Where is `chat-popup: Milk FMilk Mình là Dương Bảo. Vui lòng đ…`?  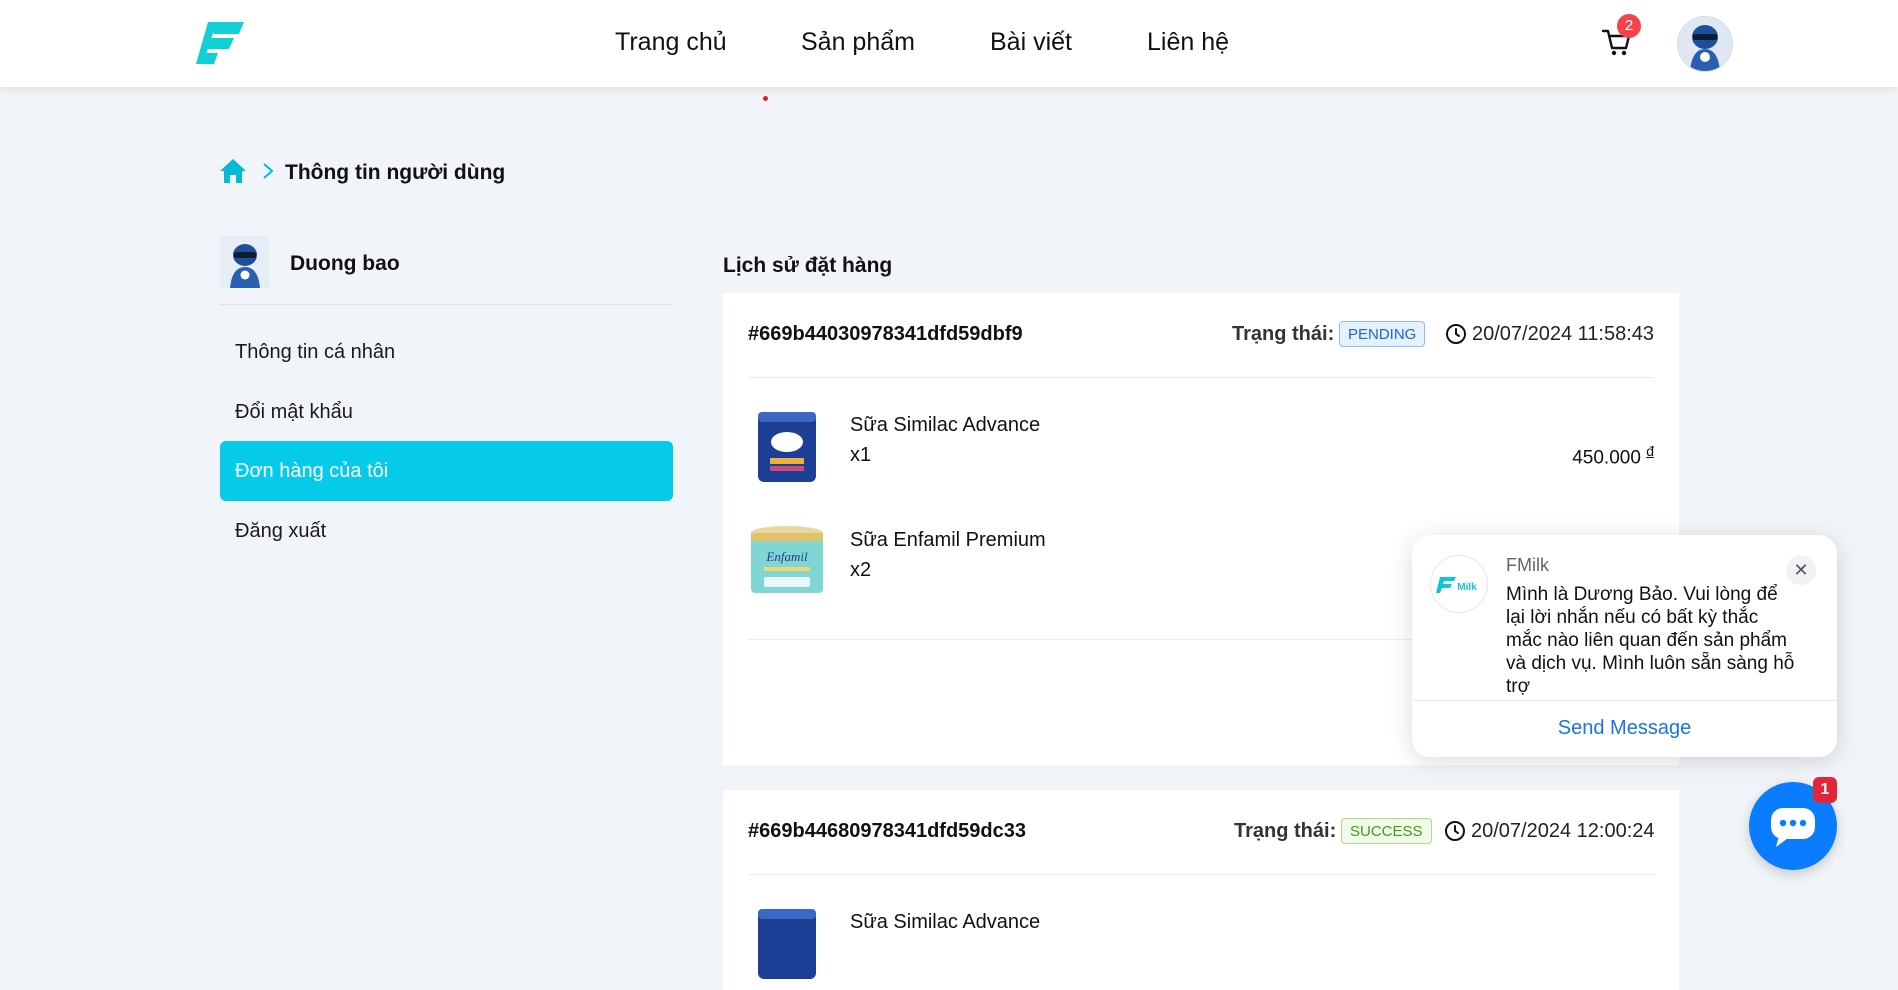 chat-popup: Milk FMilk Mình là Dương Bảo. Vui lòng đ… is located at coordinates (1624, 646).